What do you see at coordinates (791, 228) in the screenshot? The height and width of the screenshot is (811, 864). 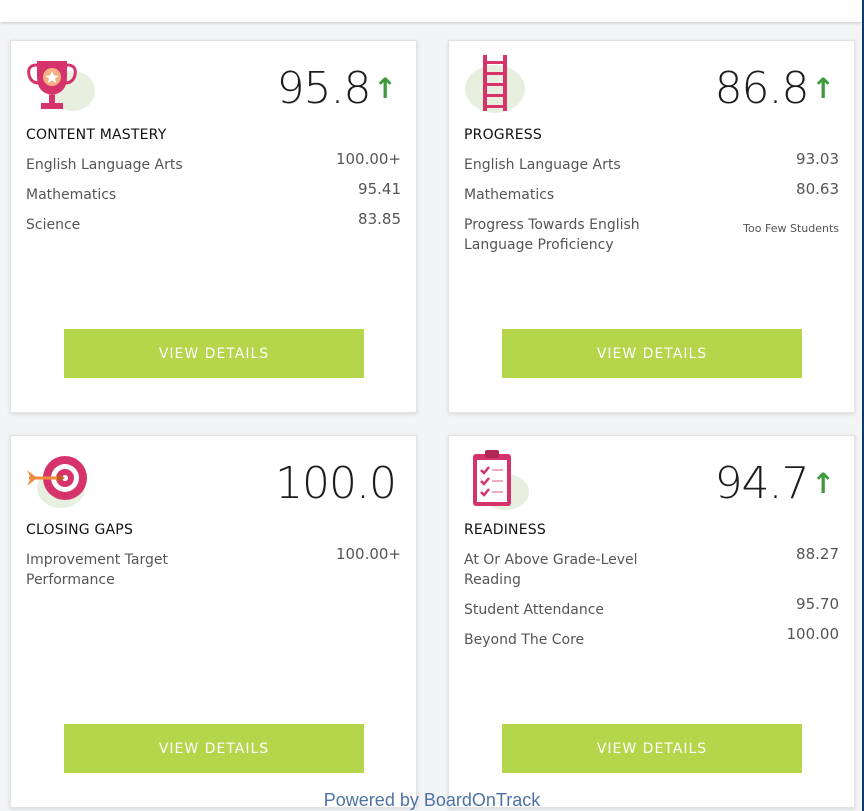 I see `metric-value: Too Few Students` at bounding box center [791, 228].